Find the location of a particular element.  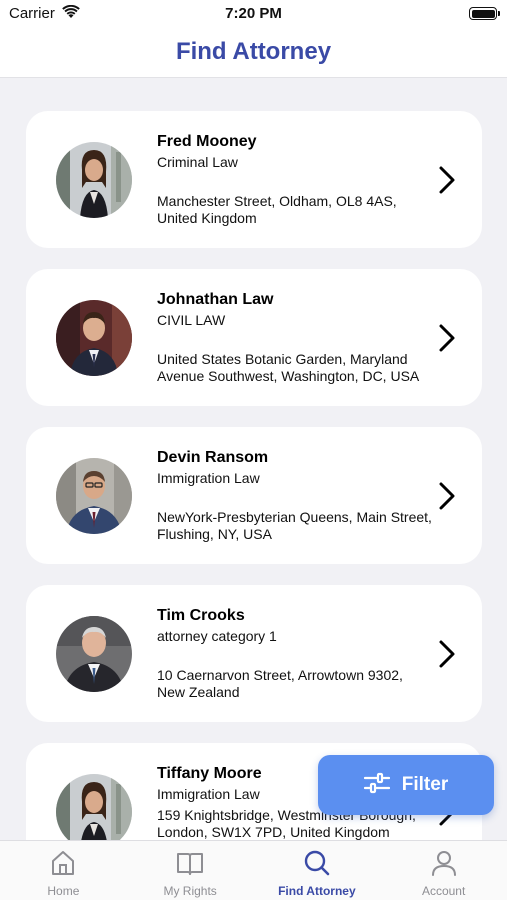

battery-icon is located at coordinates (484, 13).